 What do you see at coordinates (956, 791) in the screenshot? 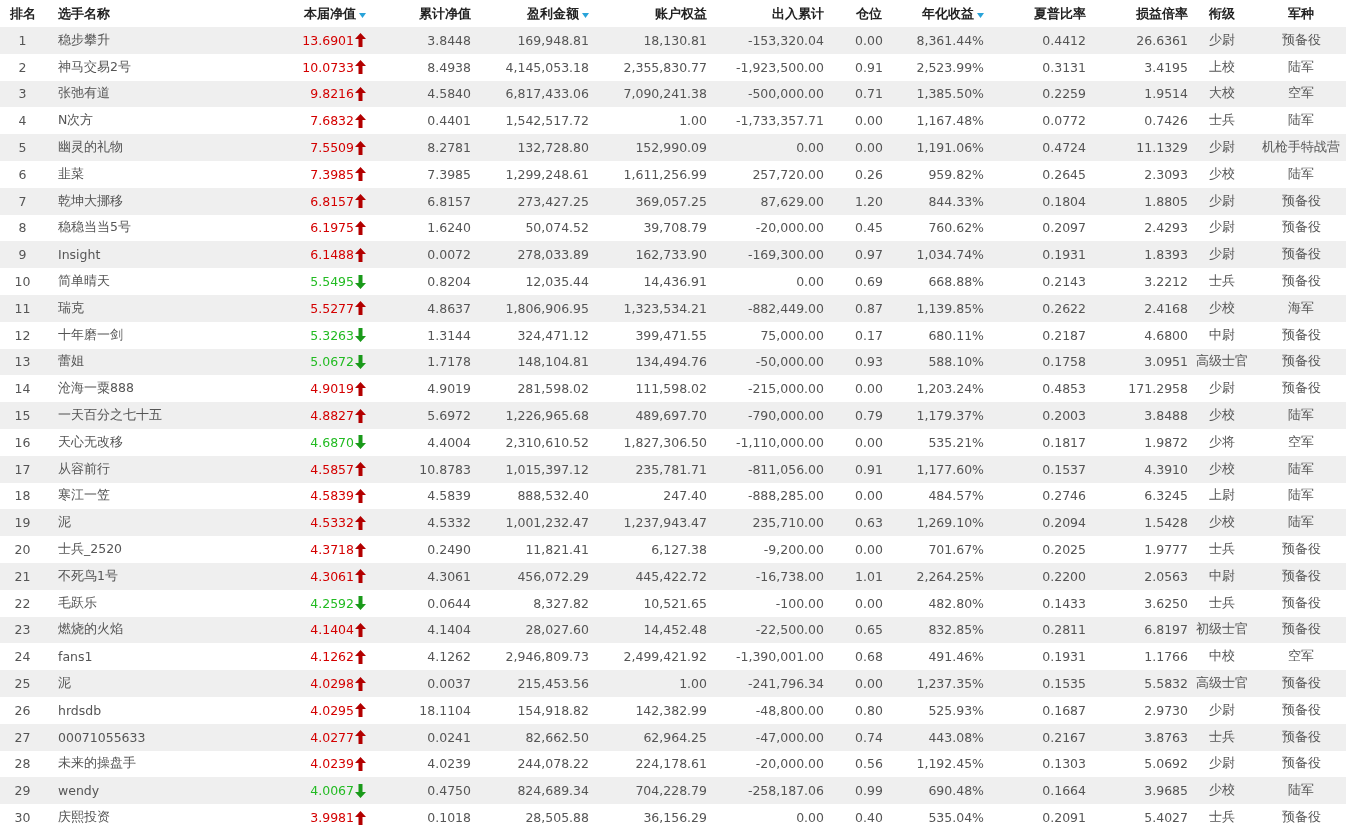
I see `annual-return: 690.48%` at bounding box center [956, 791].